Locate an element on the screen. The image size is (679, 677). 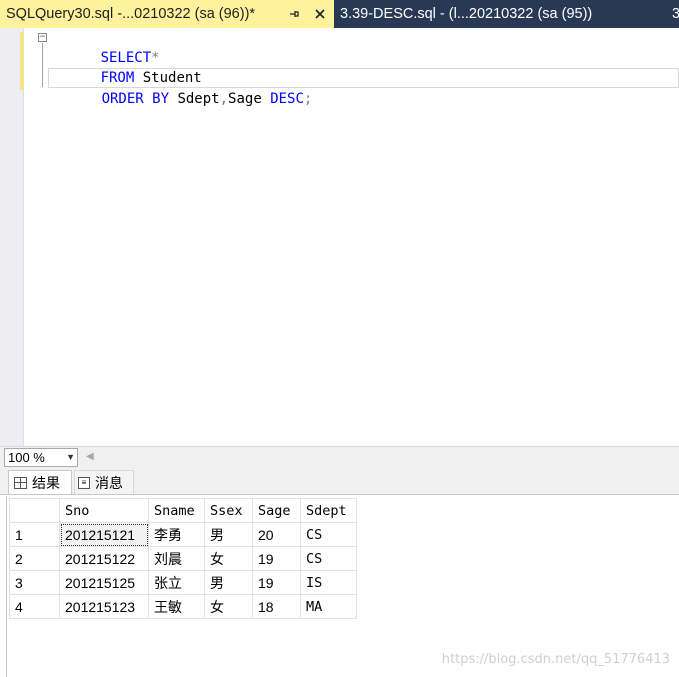
row-number: 1 is located at coordinates (34, 534).